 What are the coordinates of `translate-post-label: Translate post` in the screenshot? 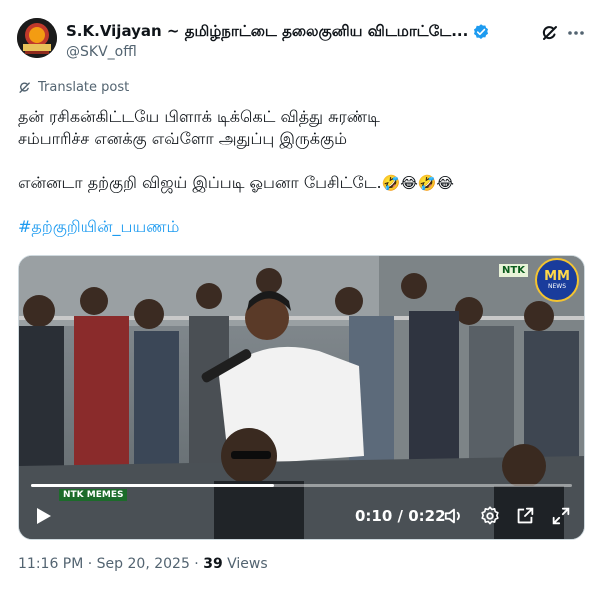 It's located at (84, 87).